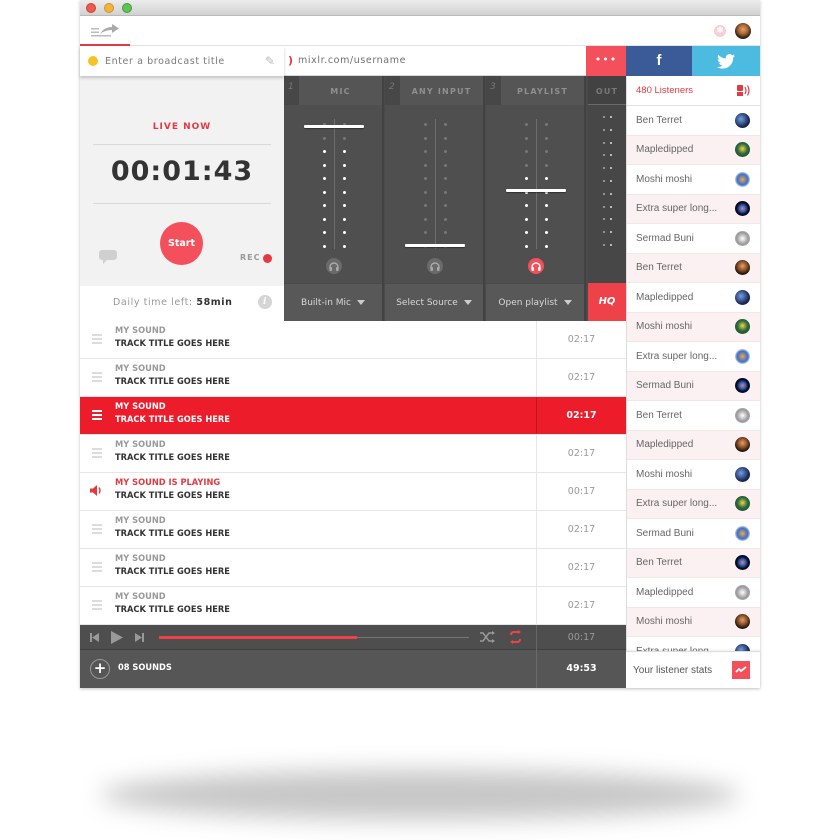 The width and height of the screenshot is (840, 840). What do you see at coordinates (659, 563) in the screenshot?
I see `listener-name: Ben Terret` at bounding box center [659, 563].